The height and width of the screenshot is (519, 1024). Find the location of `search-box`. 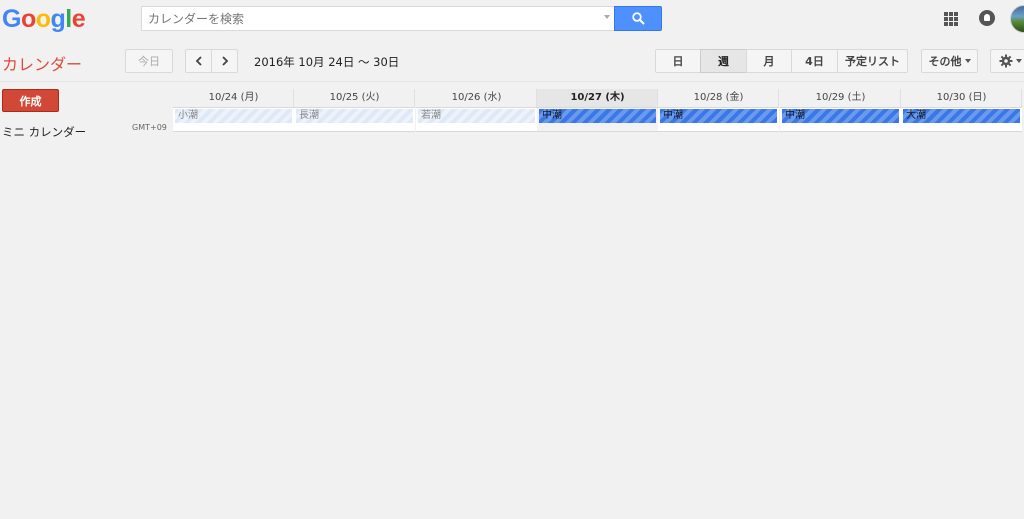

search-box is located at coordinates (378, 18).